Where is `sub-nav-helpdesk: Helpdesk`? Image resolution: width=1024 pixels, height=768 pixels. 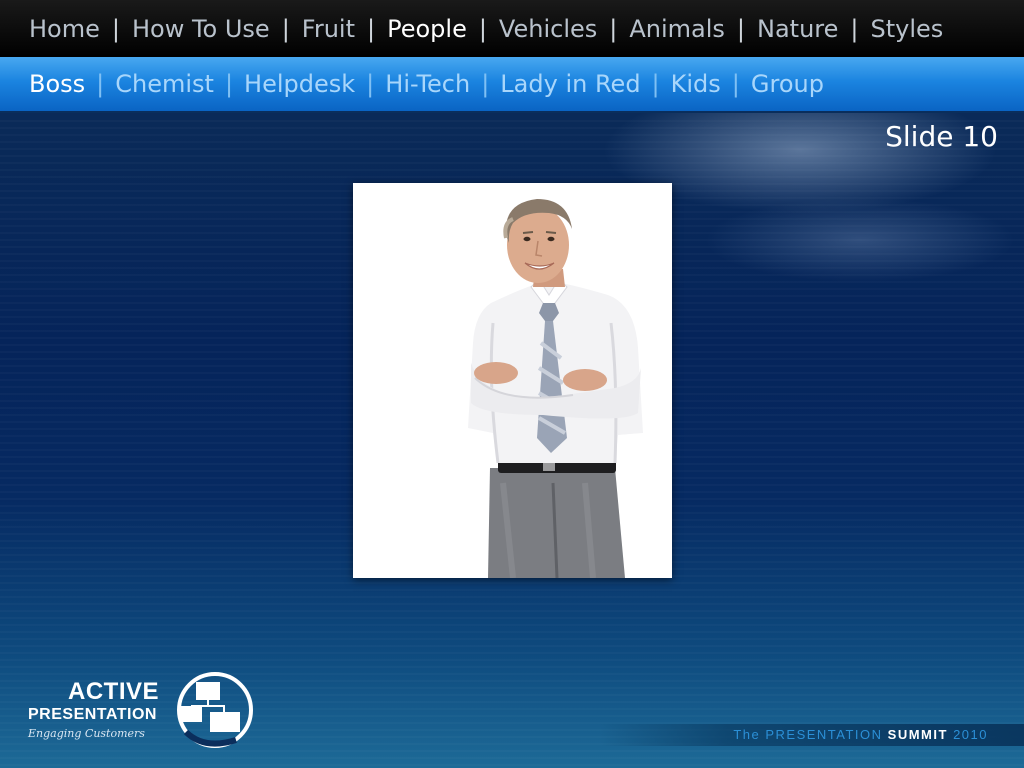 sub-nav-helpdesk: Helpdesk is located at coordinates (299, 84).